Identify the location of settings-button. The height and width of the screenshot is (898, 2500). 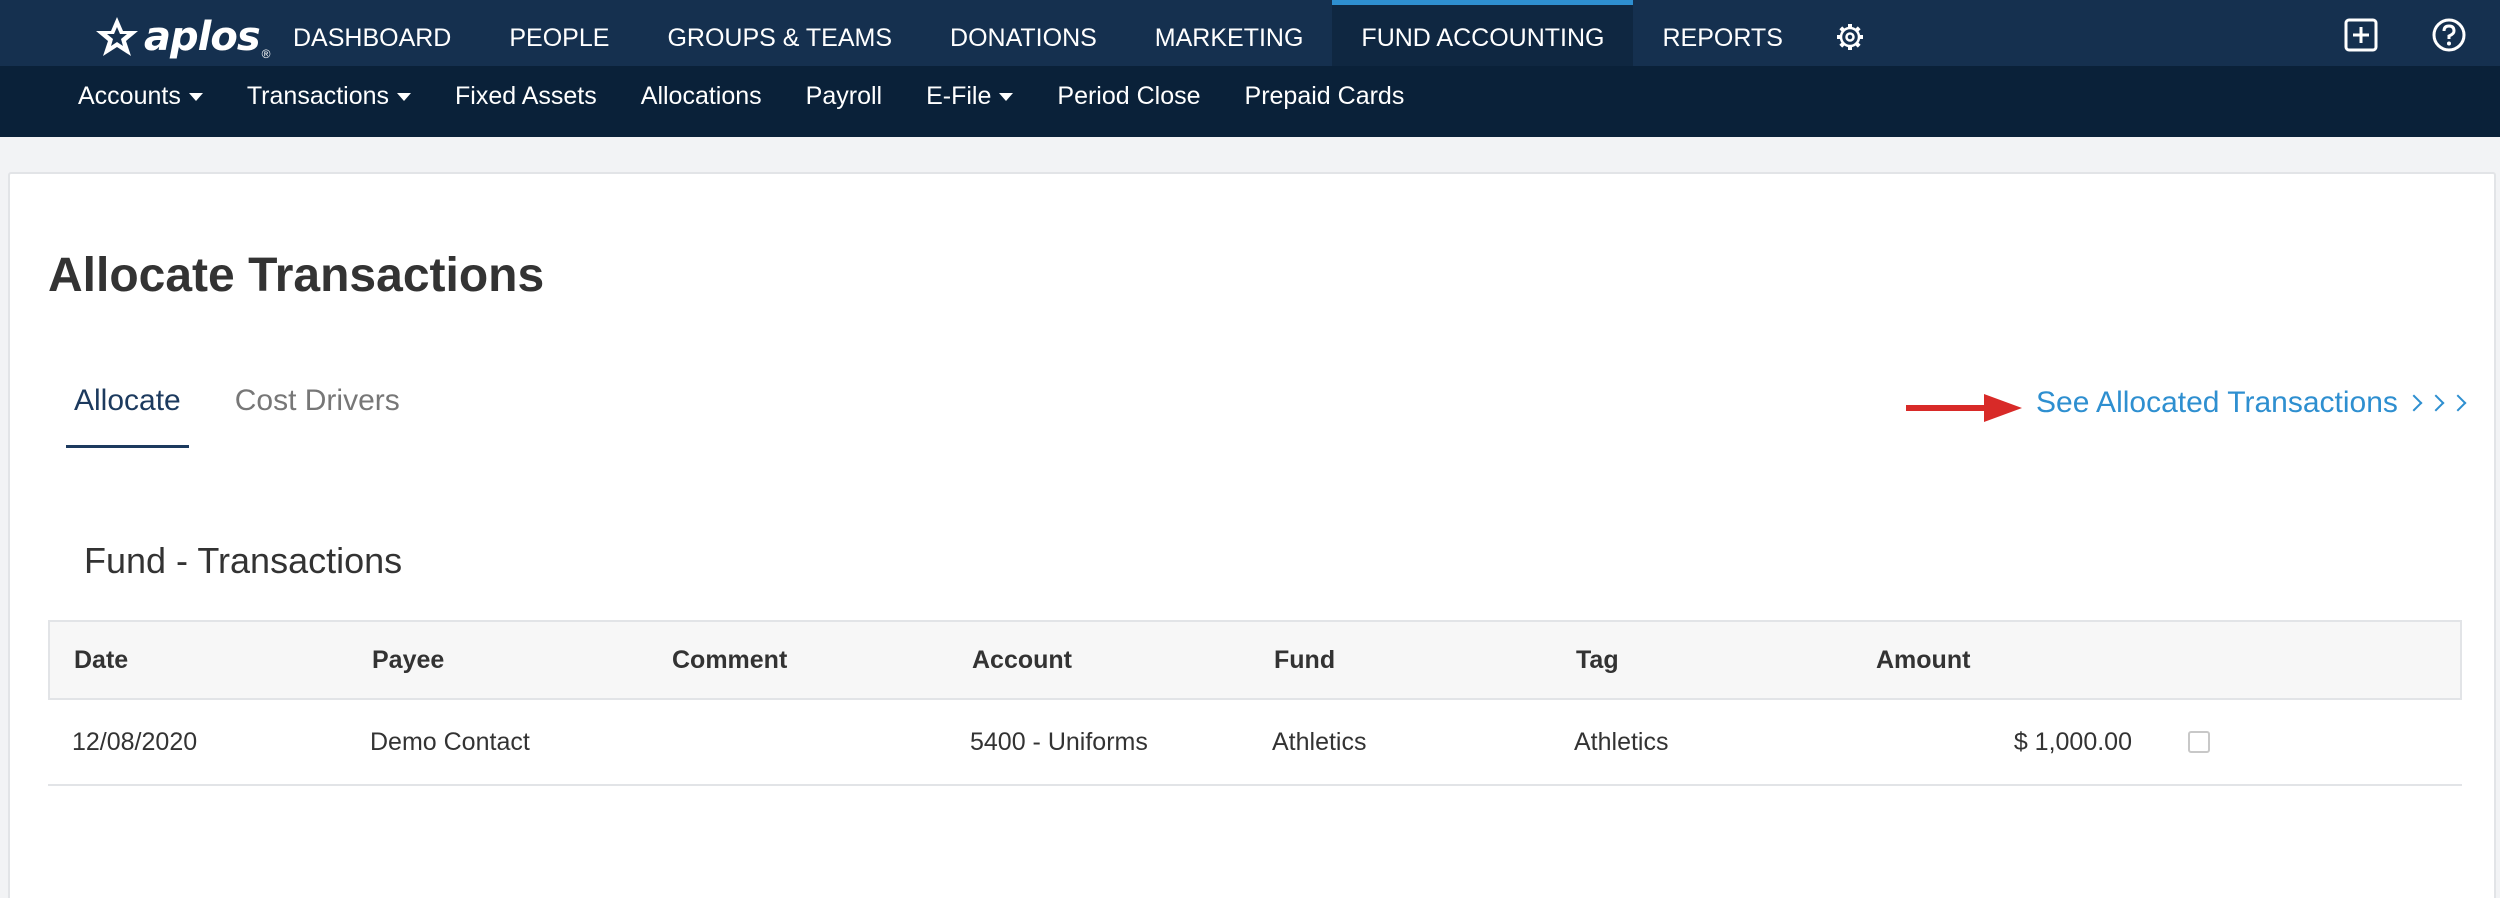
(1850, 33).